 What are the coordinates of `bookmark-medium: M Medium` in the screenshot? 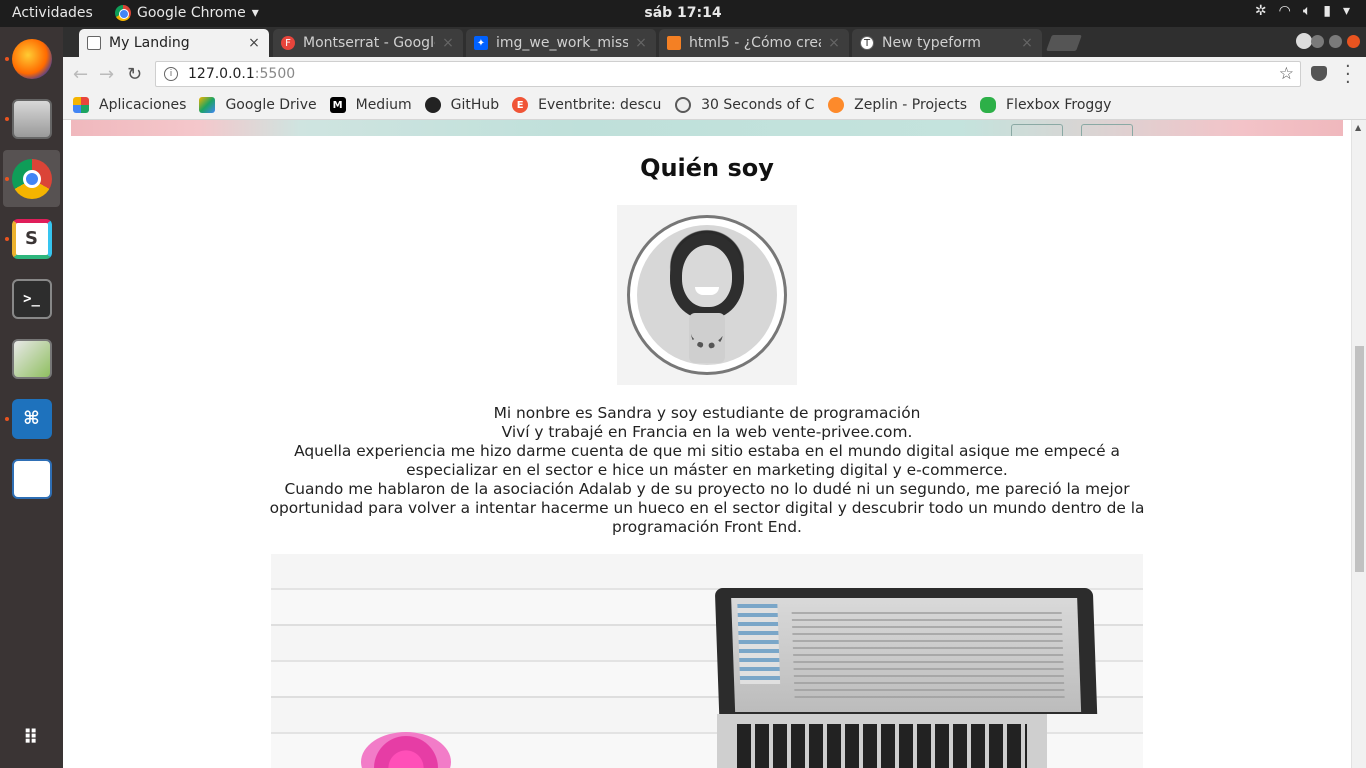 It's located at (370, 105).